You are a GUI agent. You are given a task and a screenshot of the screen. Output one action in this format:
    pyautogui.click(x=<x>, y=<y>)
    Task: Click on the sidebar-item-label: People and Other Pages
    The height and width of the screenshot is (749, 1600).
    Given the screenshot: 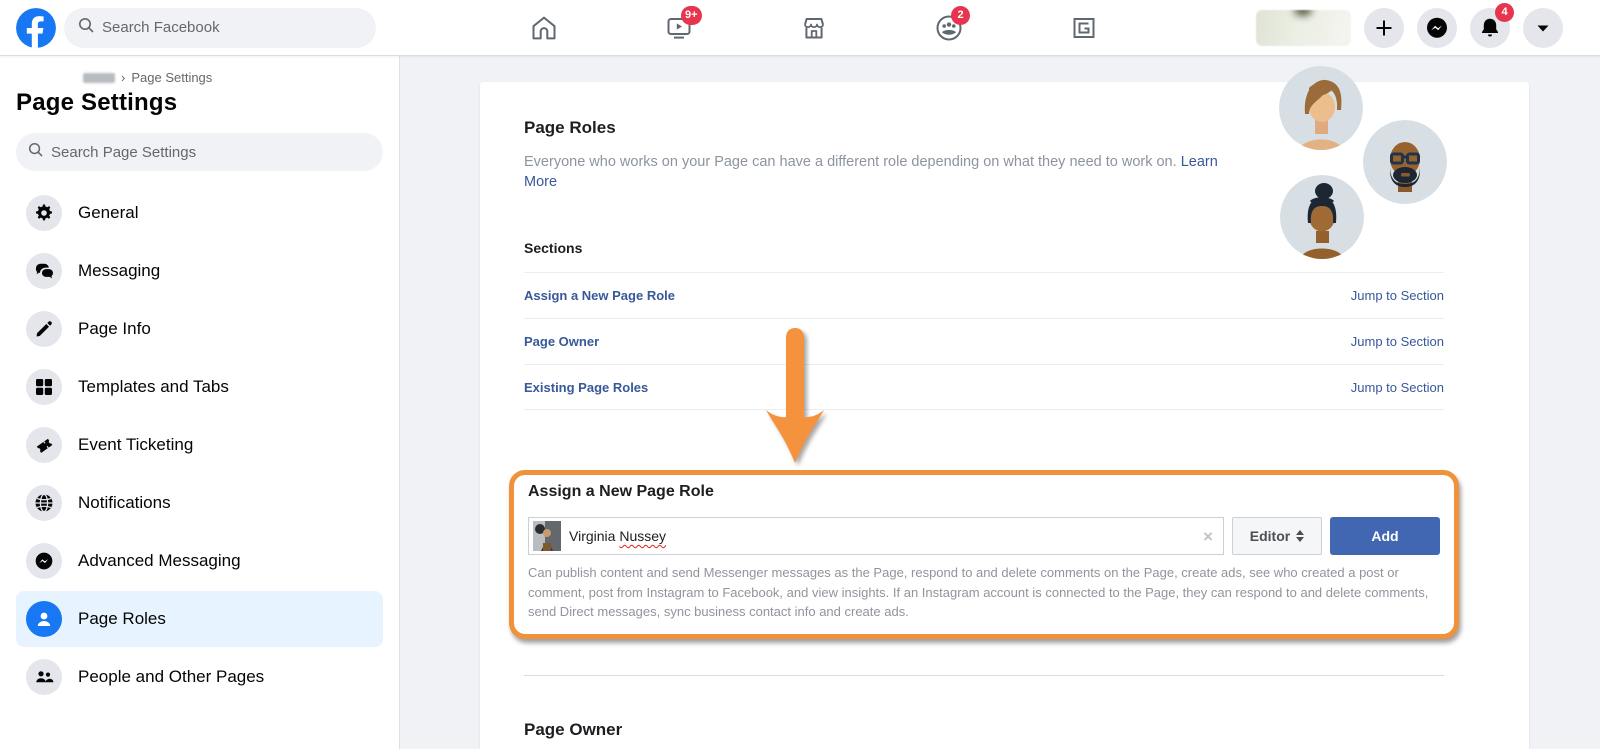 What is the action you would take?
    pyautogui.click(x=171, y=676)
    